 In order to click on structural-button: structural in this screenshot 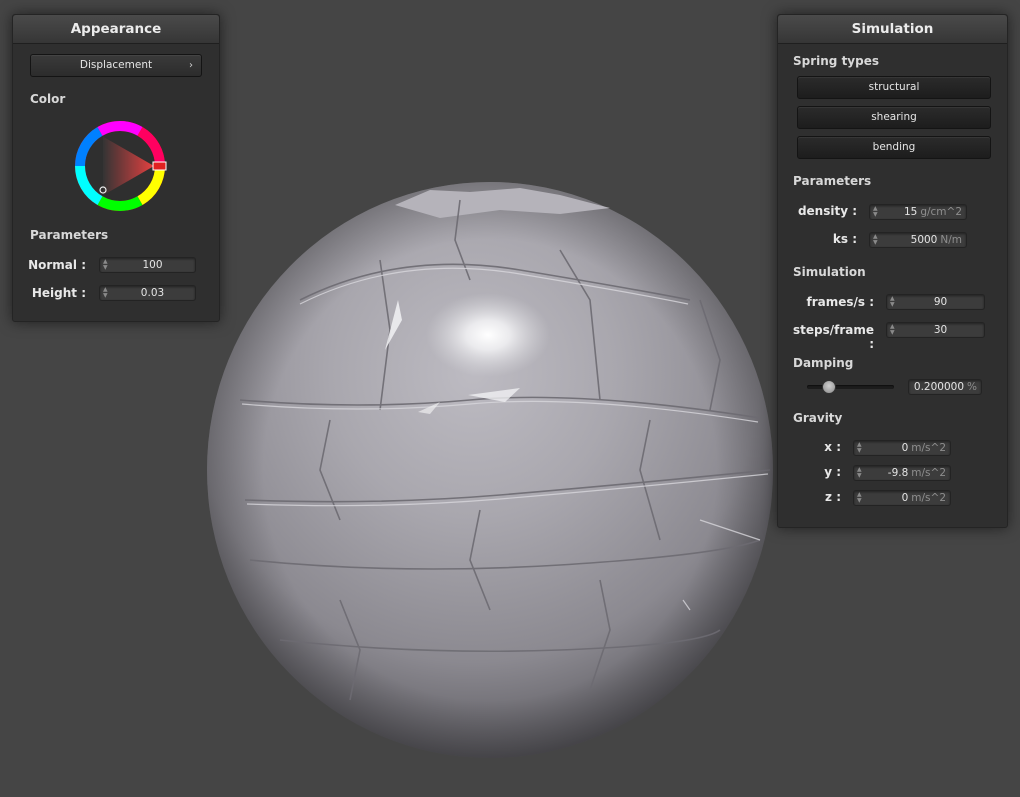, I will do `click(894, 87)`.